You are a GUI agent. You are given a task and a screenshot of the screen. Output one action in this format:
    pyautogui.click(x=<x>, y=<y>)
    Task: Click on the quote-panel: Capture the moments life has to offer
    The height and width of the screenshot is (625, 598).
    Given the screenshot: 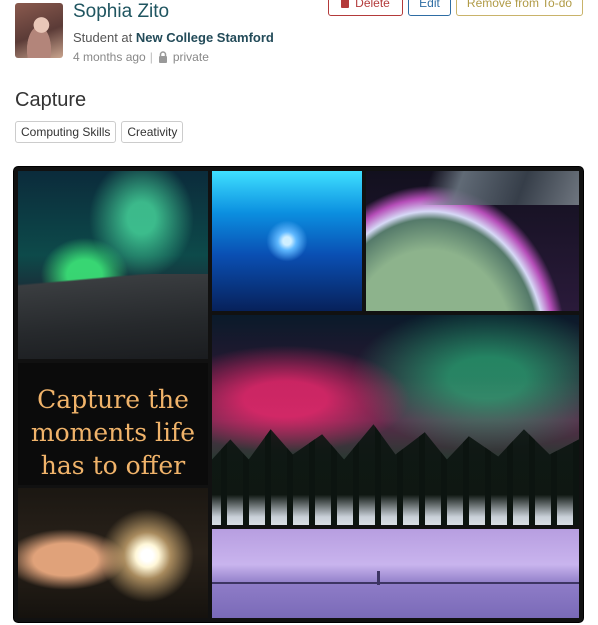 What is the action you would take?
    pyautogui.click(x=113, y=424)
    